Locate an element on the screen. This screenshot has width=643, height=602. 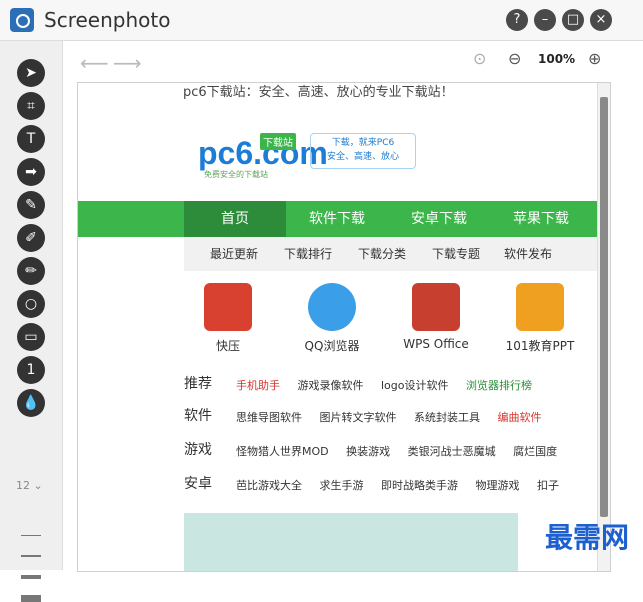
site-slogan: 下载，就来PC6 安全、高速、放心 is located at coordinates (363, 151).